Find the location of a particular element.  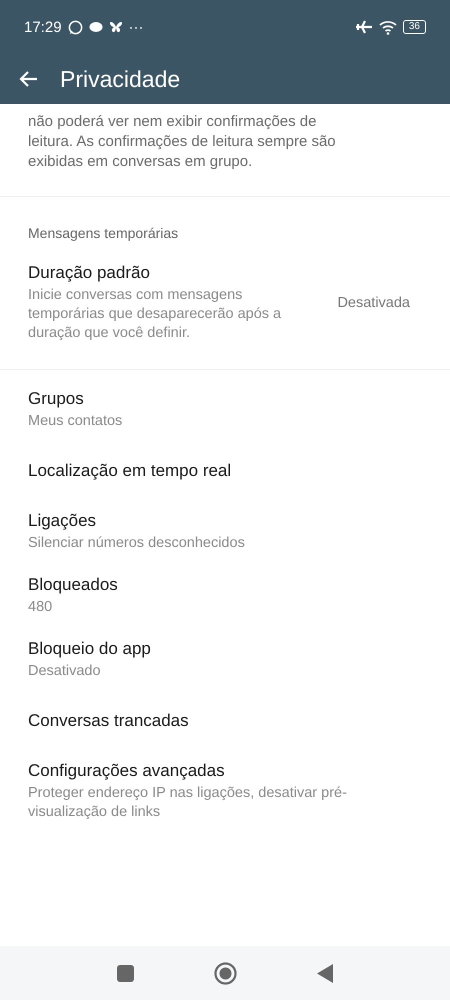

airplane-icon is located at coordinates (363, 27).